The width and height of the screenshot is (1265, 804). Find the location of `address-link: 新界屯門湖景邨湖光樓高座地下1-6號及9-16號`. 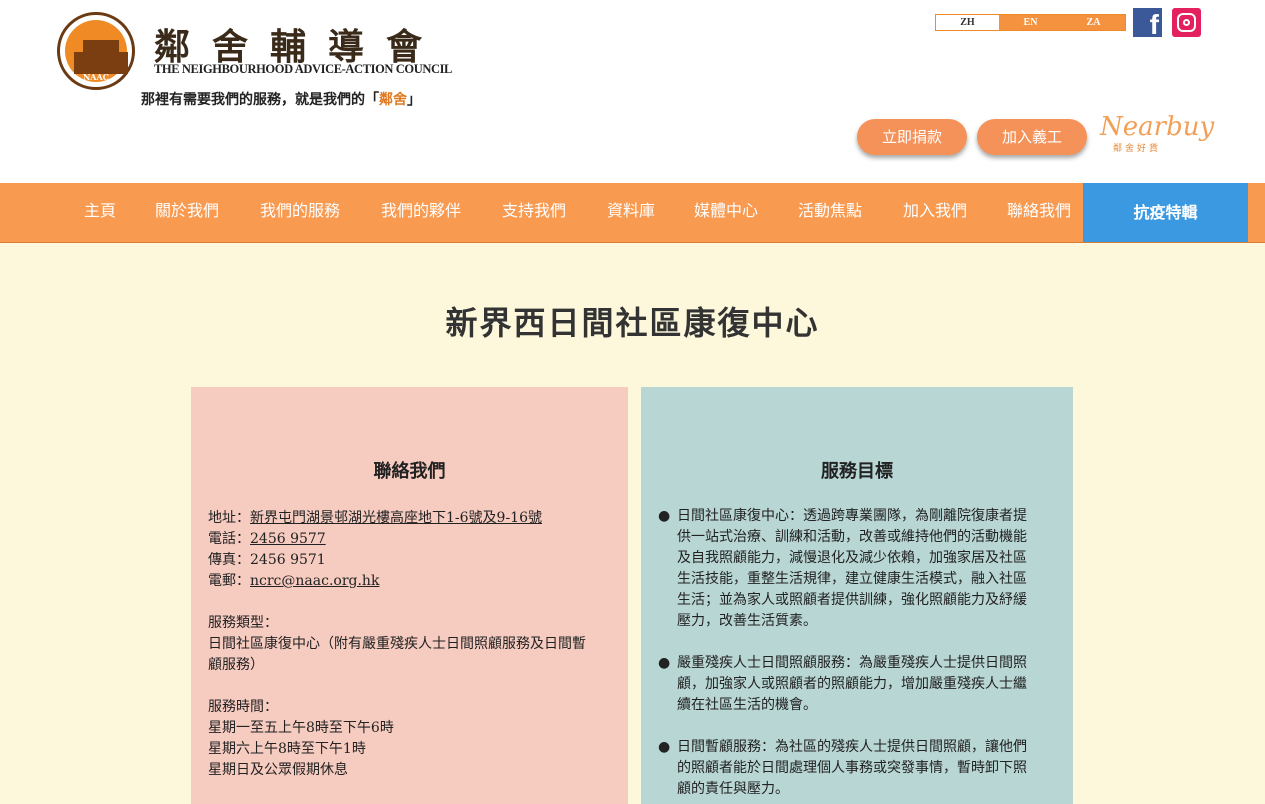

address-link: 新界屯門湖景邨湖光樓高座地下1-6號及9-16號 is located at coordinates (396, 518).